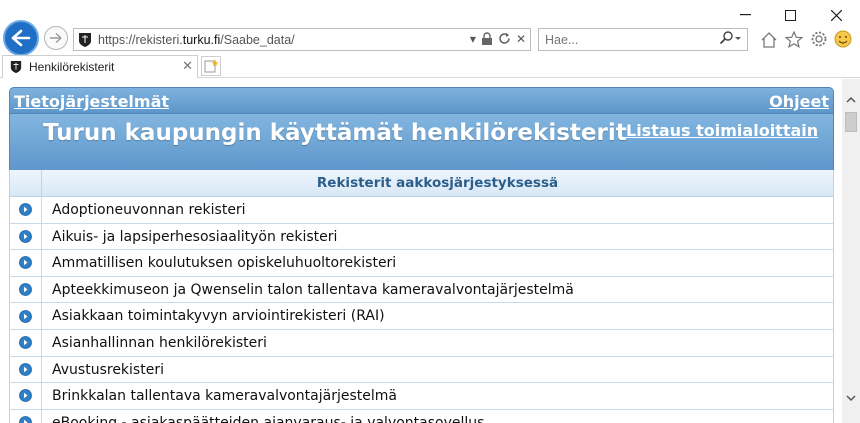  Describe the element at coordinates (430, 66) in the screenshot. I see `tab-strip: Henkilörekisterit ✕` at that location.